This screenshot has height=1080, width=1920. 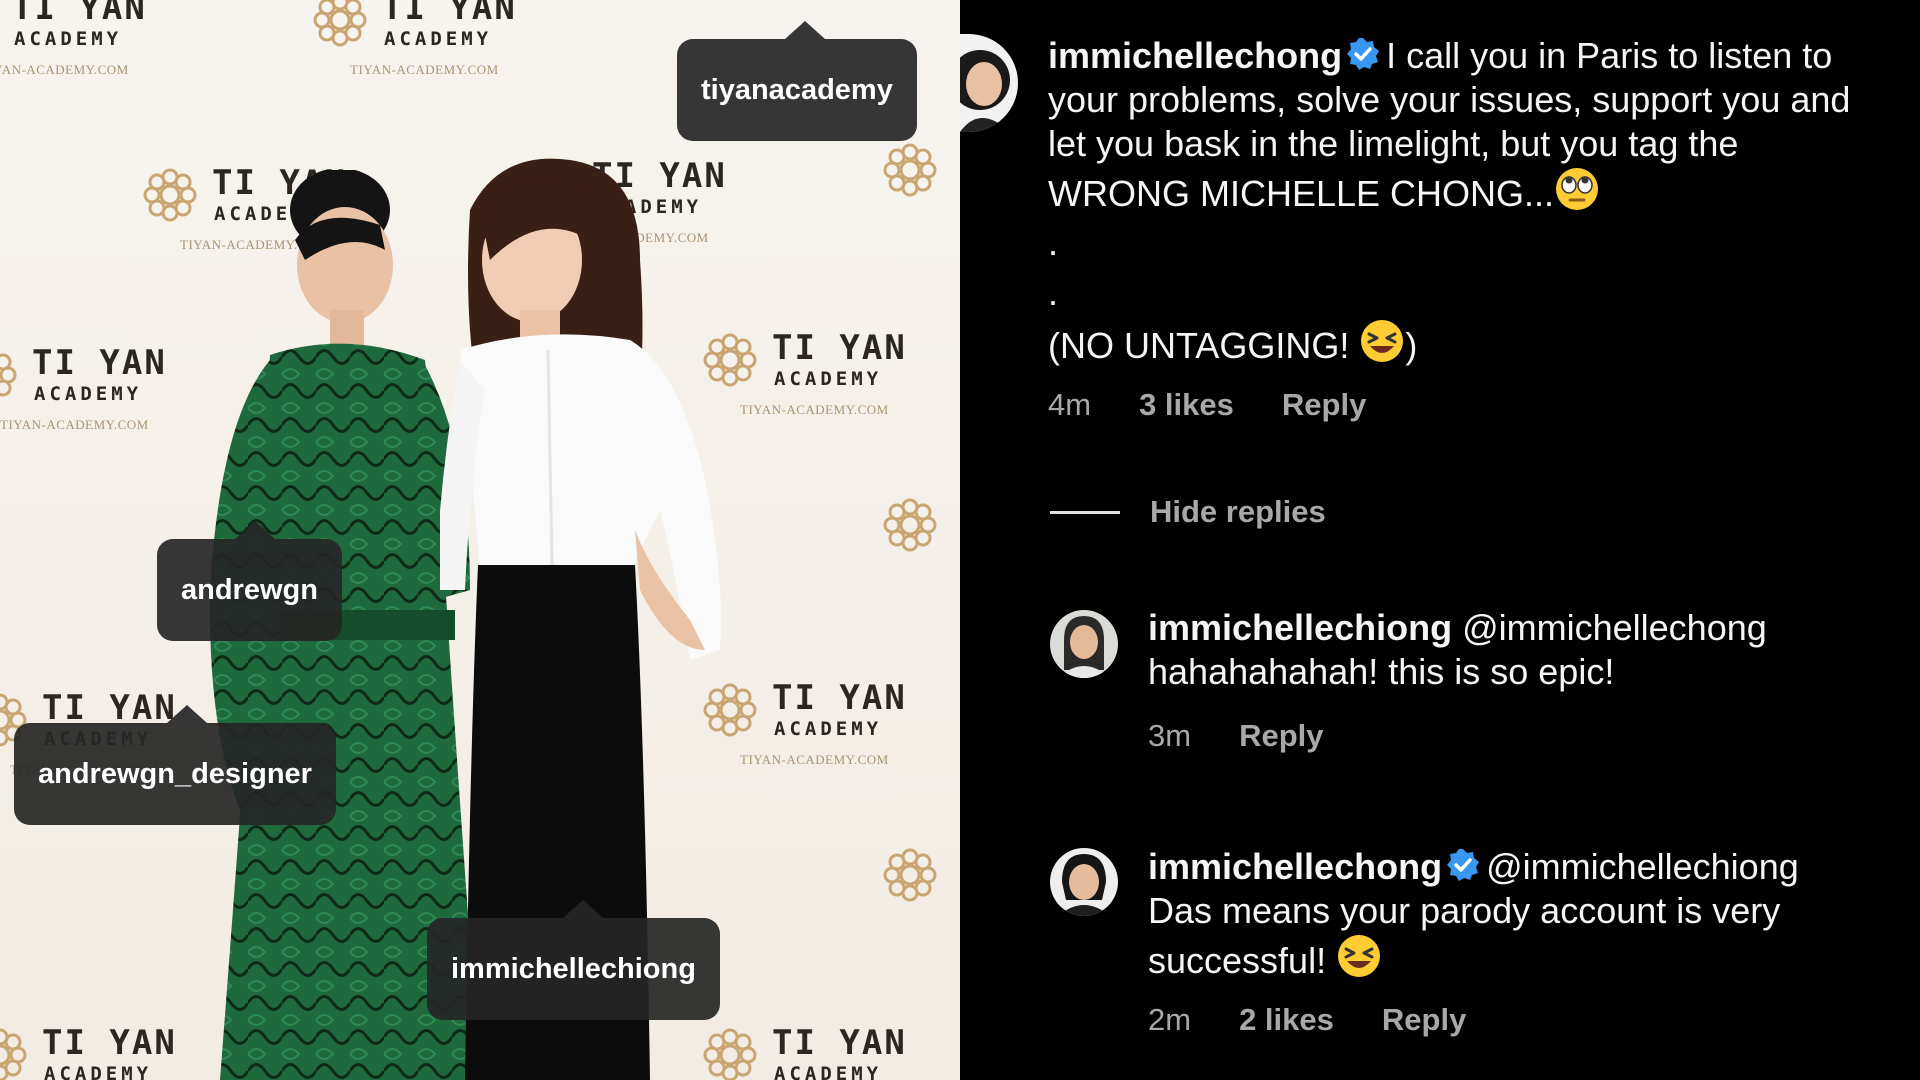 What do you see at coordinates (573, 969) in the screenshot?
I see `tag-label: immichellechiong` at bounding box center [573, 969].